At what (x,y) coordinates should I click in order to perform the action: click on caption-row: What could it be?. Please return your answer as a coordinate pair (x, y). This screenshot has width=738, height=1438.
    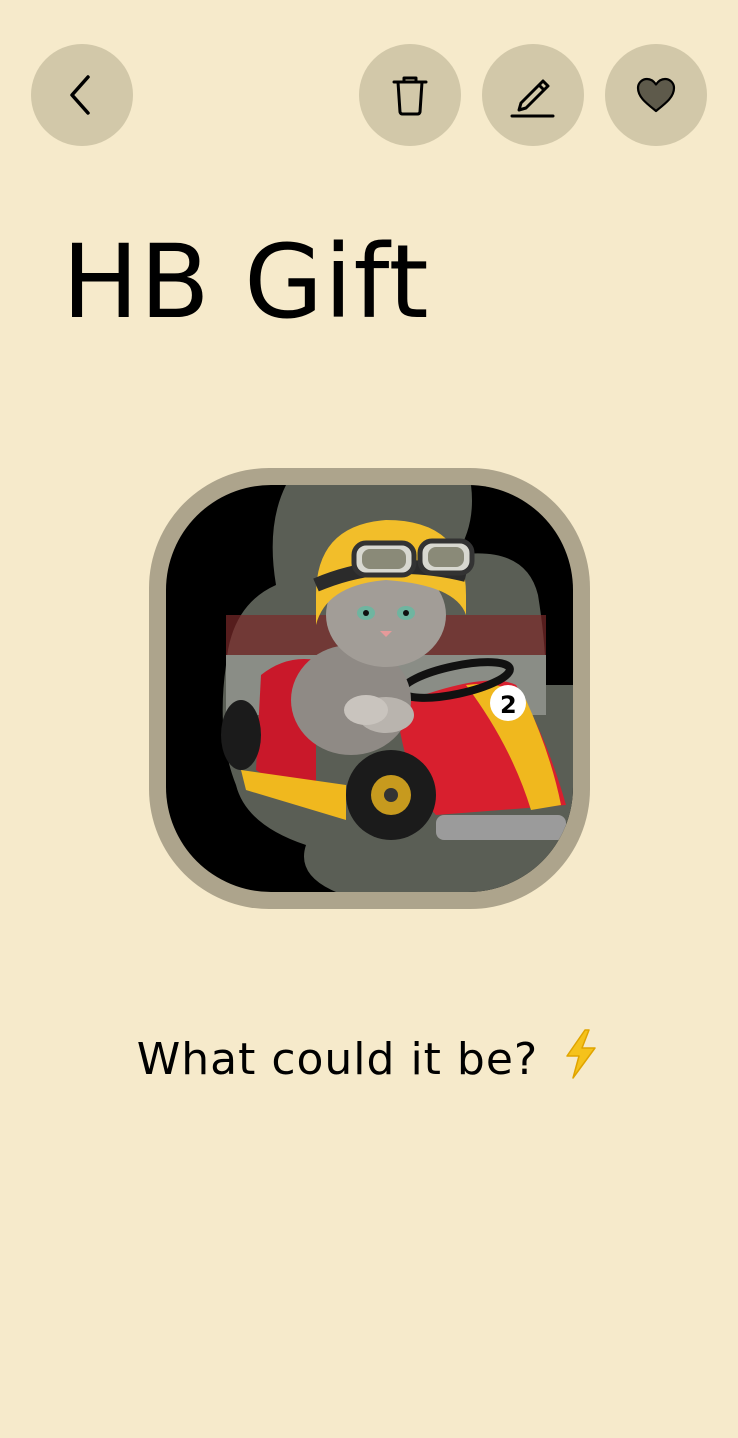
    Looking at the image, I should click on (369, 1062).